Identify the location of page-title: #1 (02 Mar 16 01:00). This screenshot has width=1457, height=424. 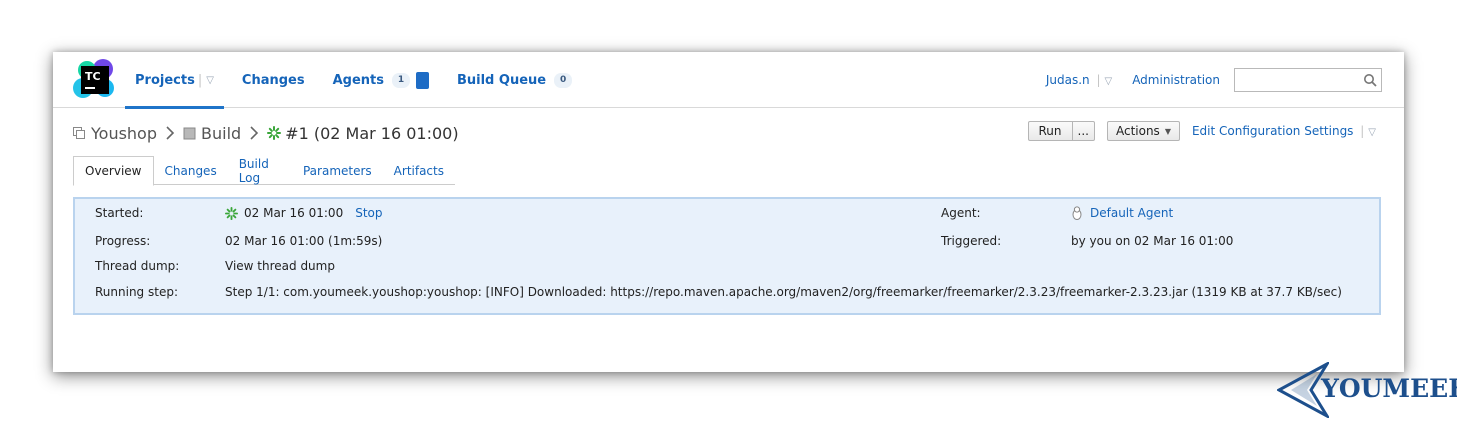
(372, 133).